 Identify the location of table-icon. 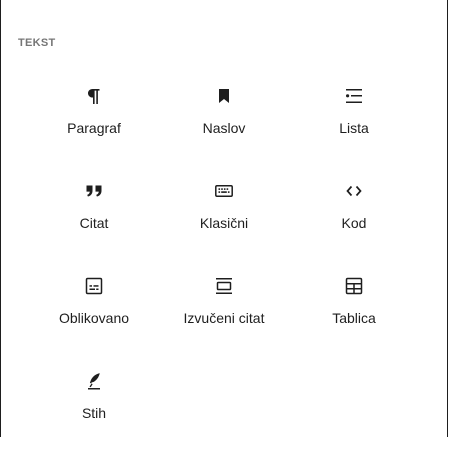
(354, 286).